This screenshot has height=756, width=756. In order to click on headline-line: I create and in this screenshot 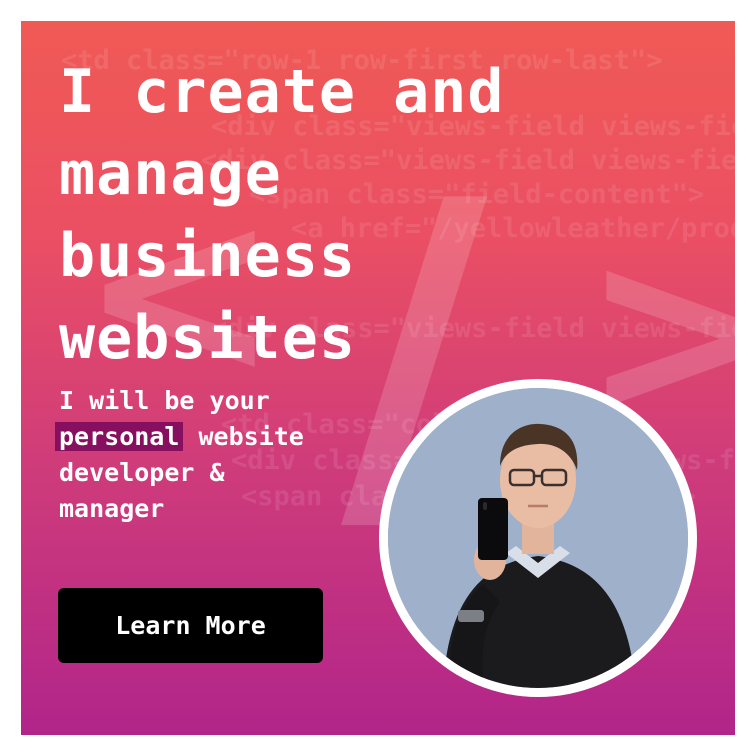, I will do `click(282, 92)`.